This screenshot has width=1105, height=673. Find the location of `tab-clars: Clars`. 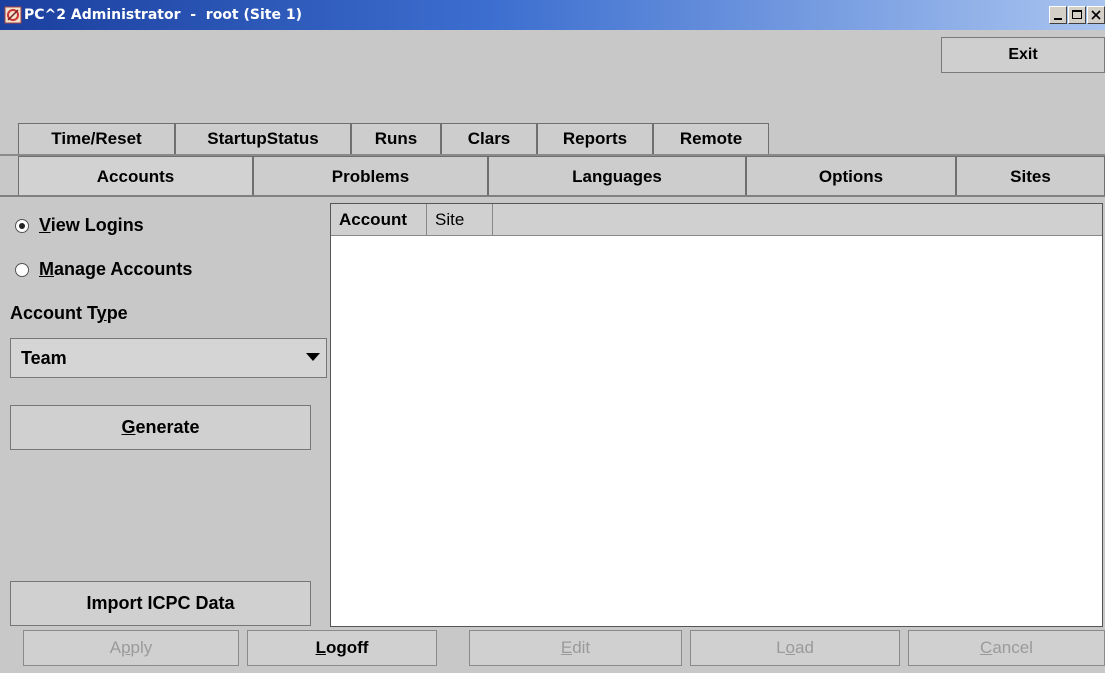

tab-clars: Clars is located at coordinates (489, 138).